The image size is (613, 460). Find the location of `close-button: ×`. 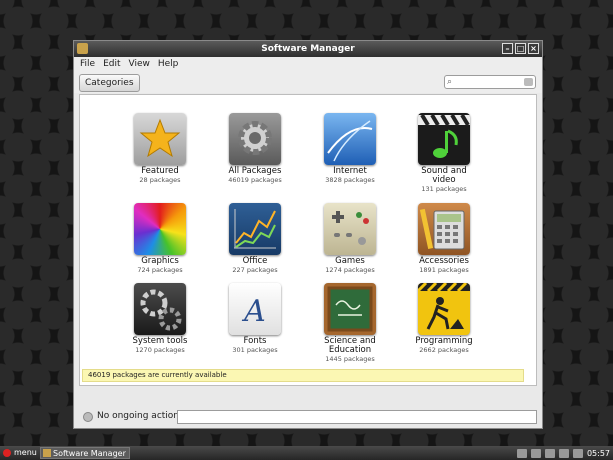

close-button: × is located at coordinates (533, 48).